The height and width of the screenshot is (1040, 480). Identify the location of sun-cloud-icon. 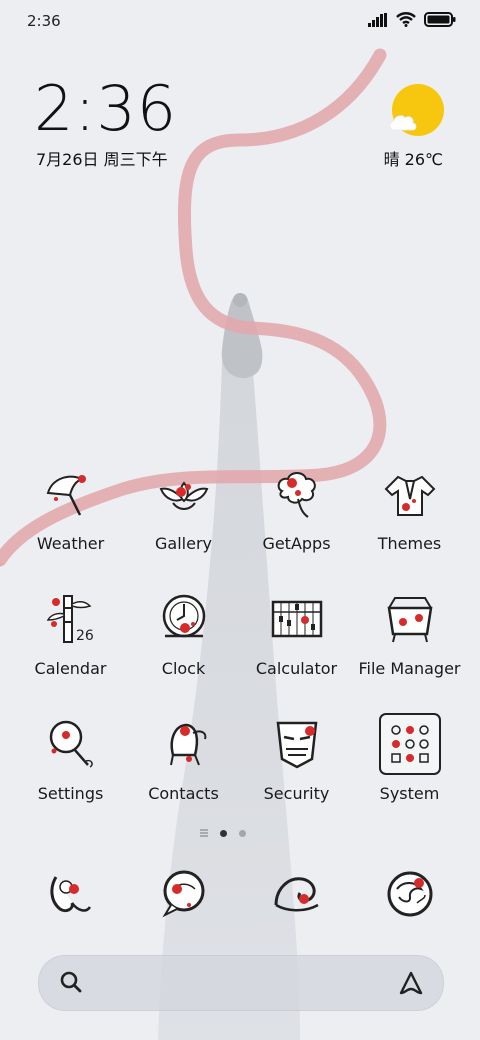
(416, 110).